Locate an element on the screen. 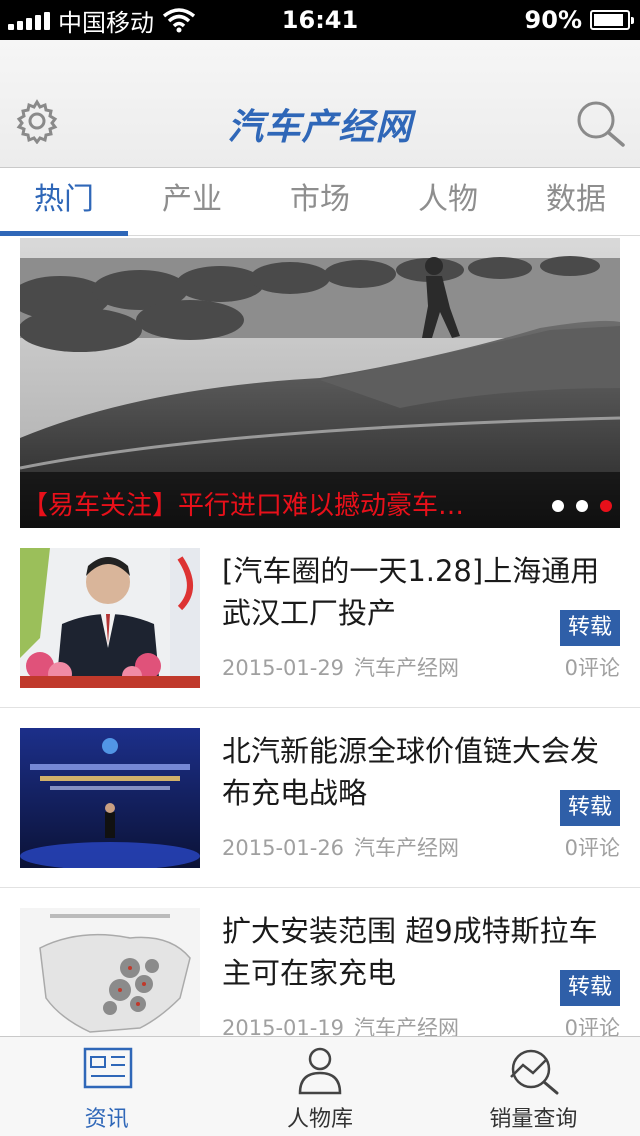 The width and height of the screenshot is (640, 1136). tab-people-library-label: 人物库 is located at coordinates (319, 1119).